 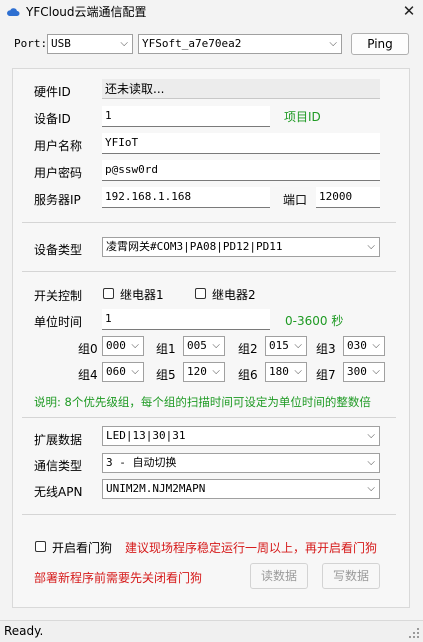 What do you see at coordinates (88, 375) in the screenshot?
I see `group4-label: 组4` at bounding box center [88, 375].